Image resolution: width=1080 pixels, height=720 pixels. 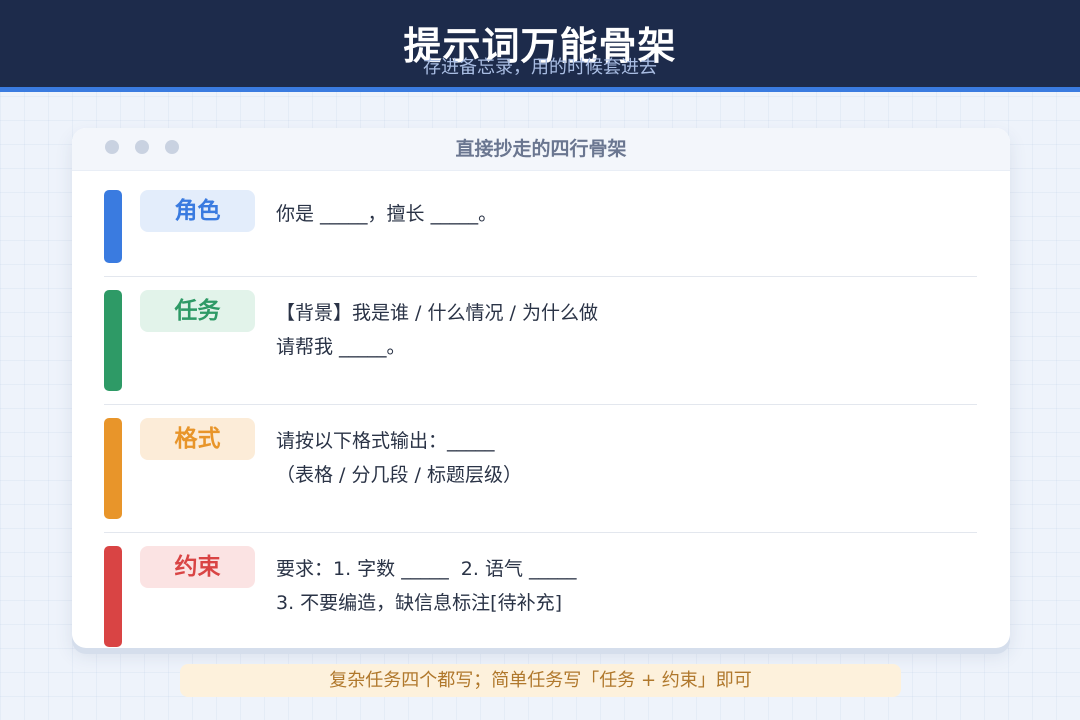 I want to click on content-line: 请按以下格式输出：_____, so click(x=385, y=441).